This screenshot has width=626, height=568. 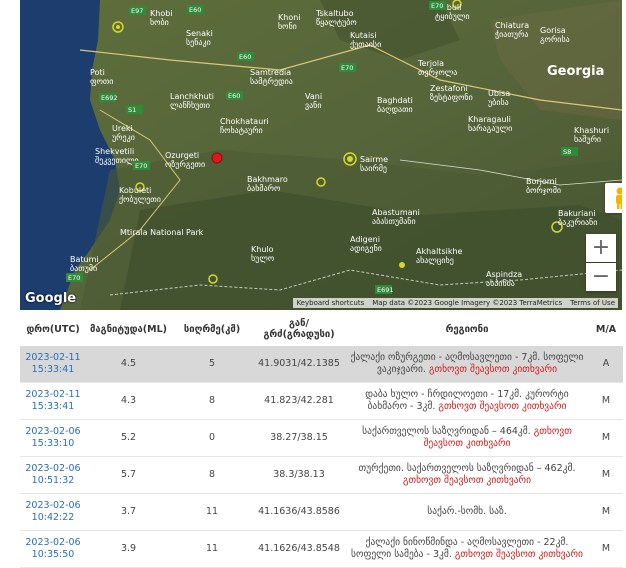 I want to click on column-header-coordinates: გან/ გრძ(გრადუსი), so click(x=299, y=329).